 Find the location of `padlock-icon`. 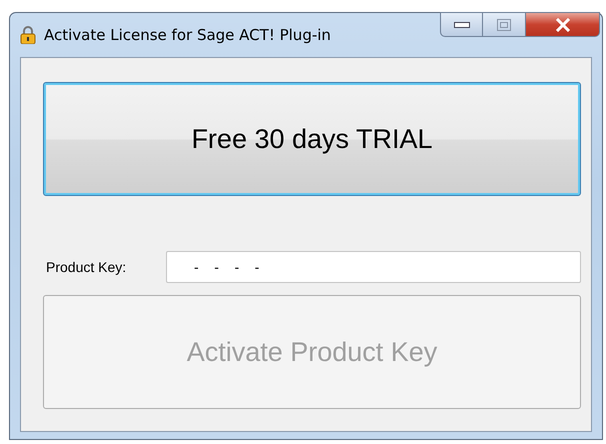

padlock-icon is located at coordinates (28, 35).